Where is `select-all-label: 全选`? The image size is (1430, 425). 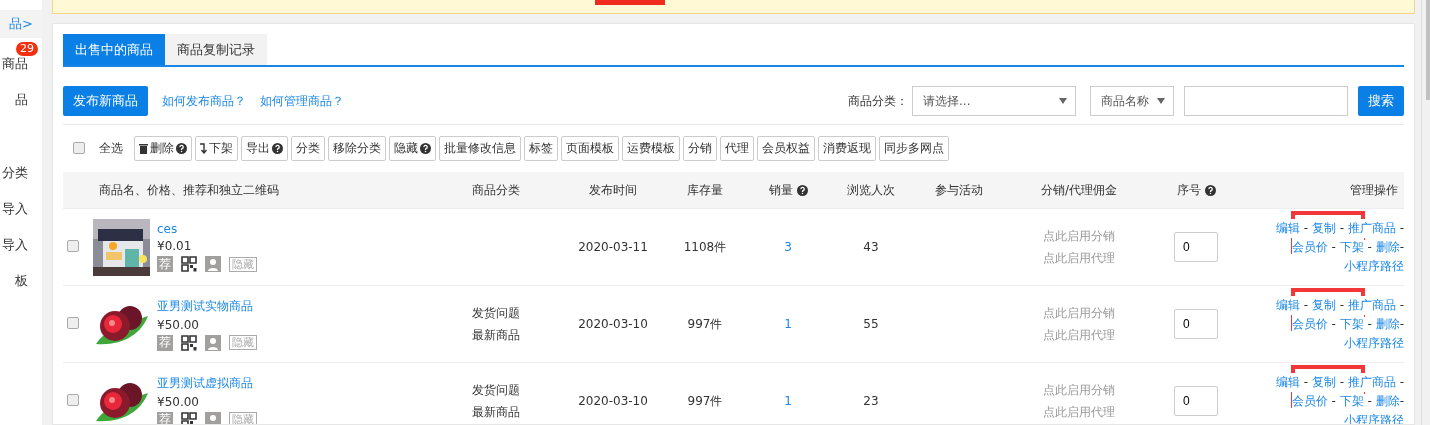
select-all-label: 全选 is located at coordinates (111, 148).